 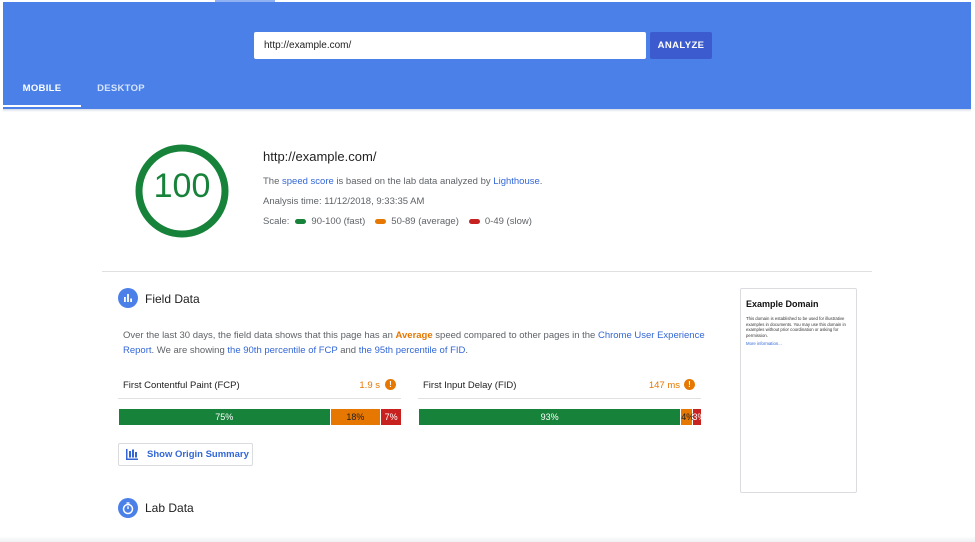 What do you see at coordinates (198, 454) in the screenshot?
I see `origin-summary-label: Show Origin Summary` at bounding box center [198, 454].